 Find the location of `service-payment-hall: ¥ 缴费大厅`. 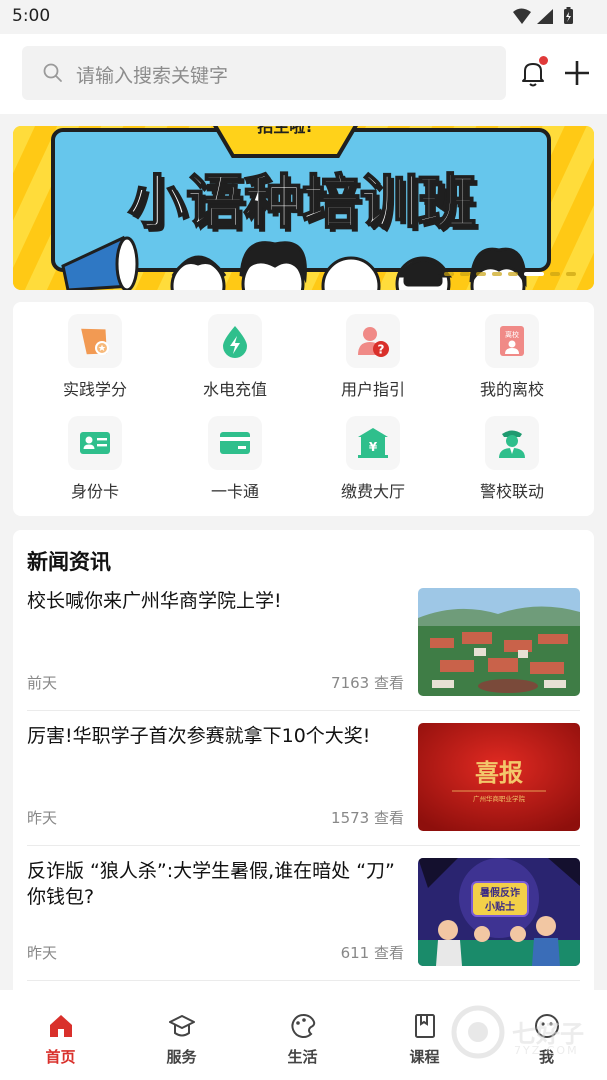

service-payment-hall: ¥ 缴费大厅 is located at coordinates (373, 452).